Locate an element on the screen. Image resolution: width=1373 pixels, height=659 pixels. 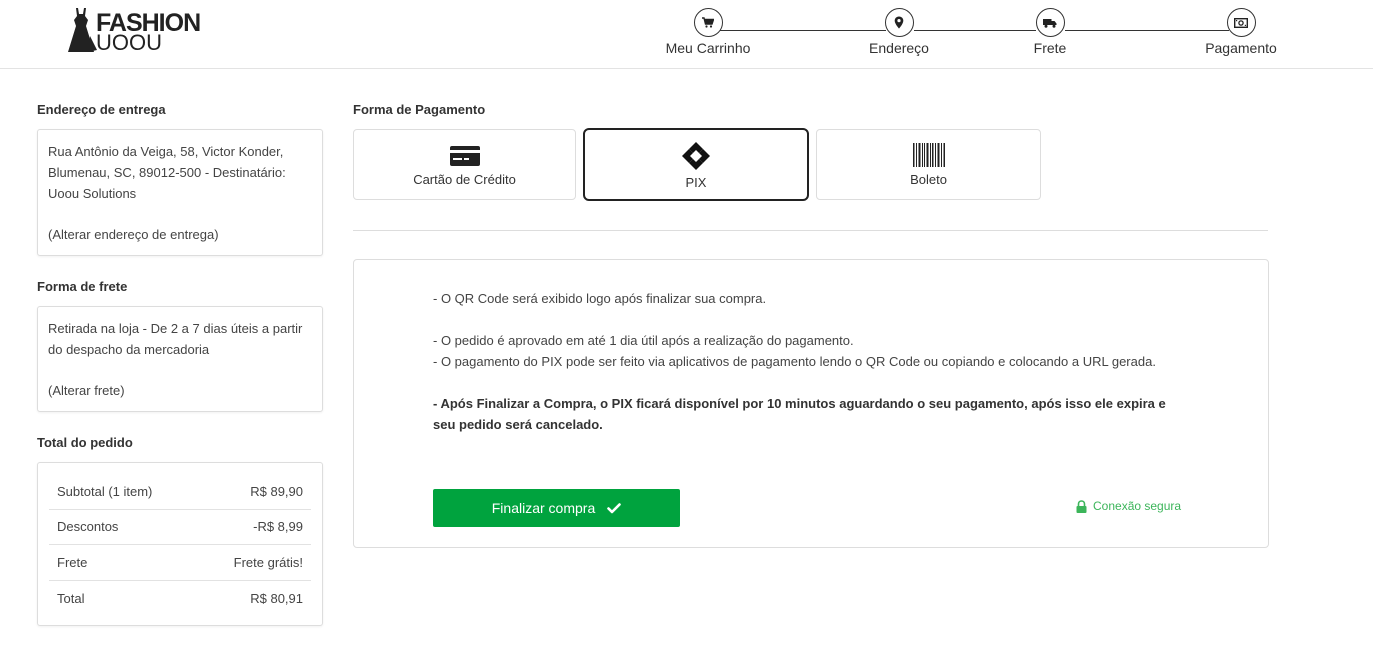
checkout-steps: Meu Carrinho Endereço Frete Pagamento is located at coordinates (686, 35).